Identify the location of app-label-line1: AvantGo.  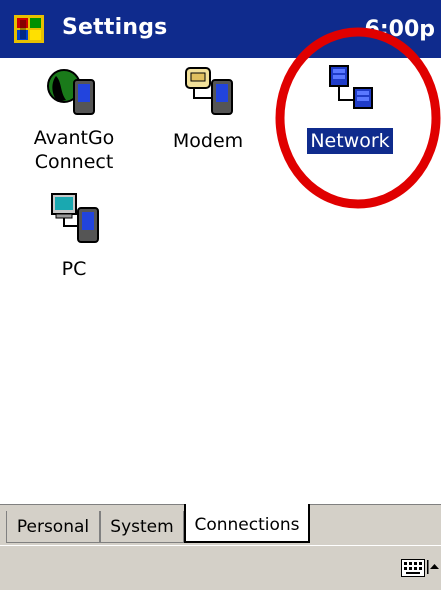
(74, 138).